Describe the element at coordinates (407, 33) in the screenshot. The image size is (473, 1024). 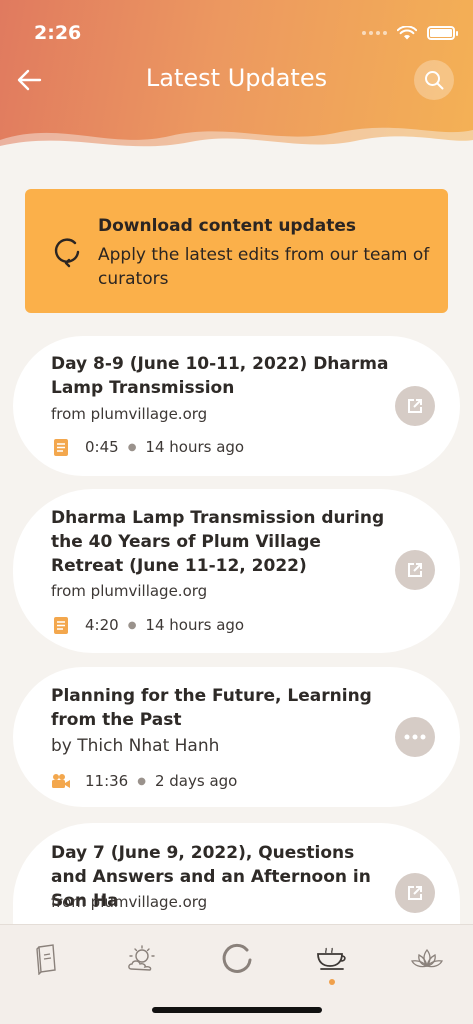
I see `wifi-icon` at that location.